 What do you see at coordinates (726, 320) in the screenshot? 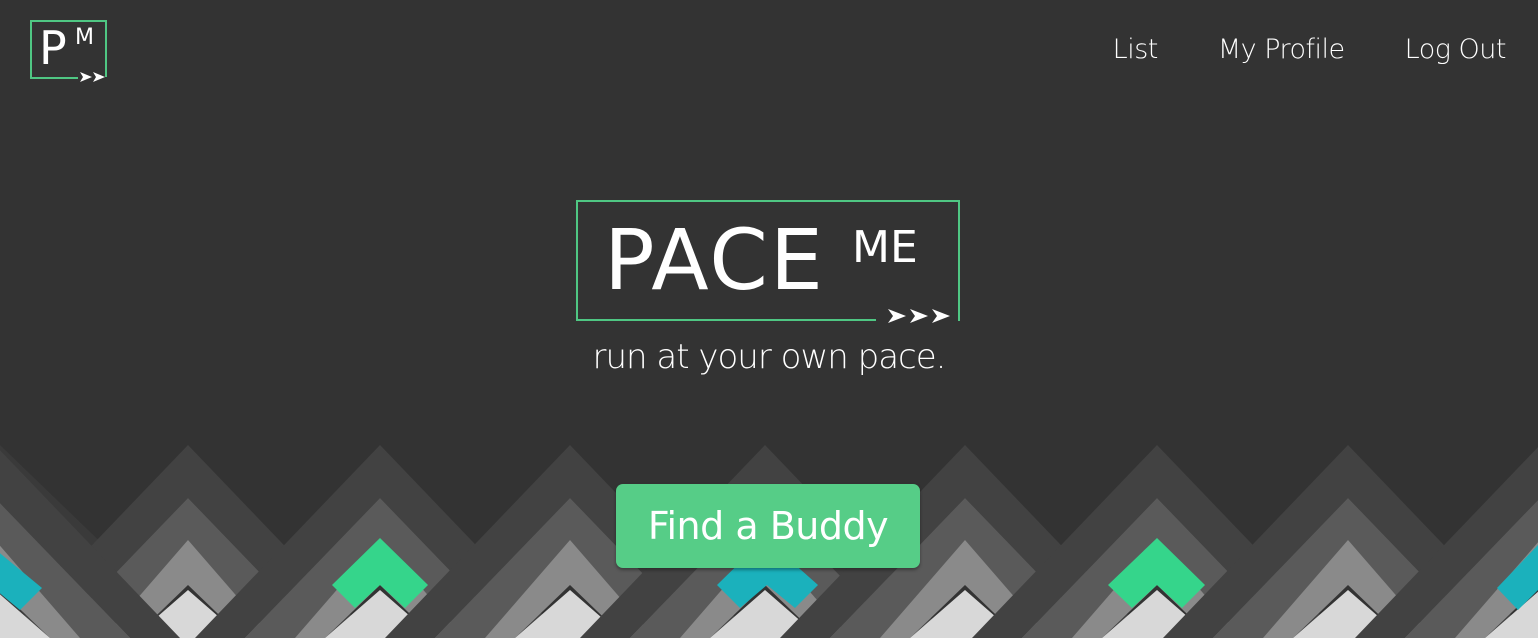
I see `hero-logo-frame-bottom` at bounding box center [726, 320].